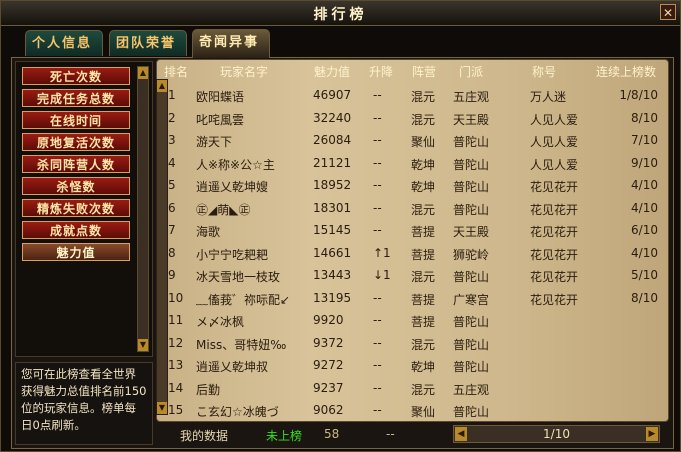 The image size is (681, 452). I want to click on cell-value: 13443, so click(332, 275).